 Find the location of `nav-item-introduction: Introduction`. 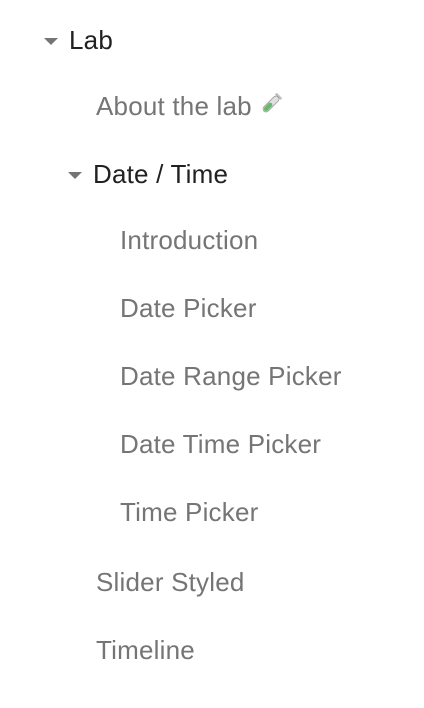

nav-item-introduction: Introduction is located at coordinates (189, 240).